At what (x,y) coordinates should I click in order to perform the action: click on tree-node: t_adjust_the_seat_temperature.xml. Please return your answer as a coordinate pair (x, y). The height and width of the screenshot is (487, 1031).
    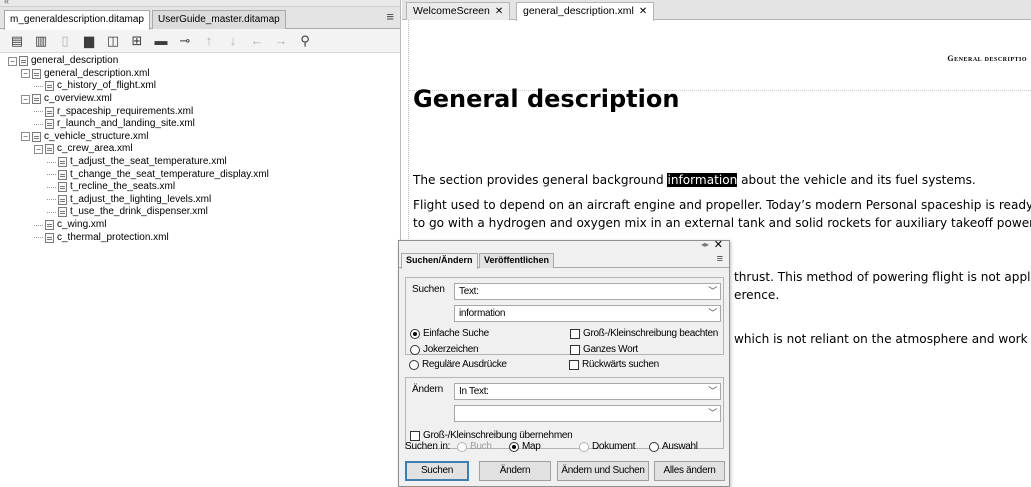
    Looking at the image, I should click on (200, 162).